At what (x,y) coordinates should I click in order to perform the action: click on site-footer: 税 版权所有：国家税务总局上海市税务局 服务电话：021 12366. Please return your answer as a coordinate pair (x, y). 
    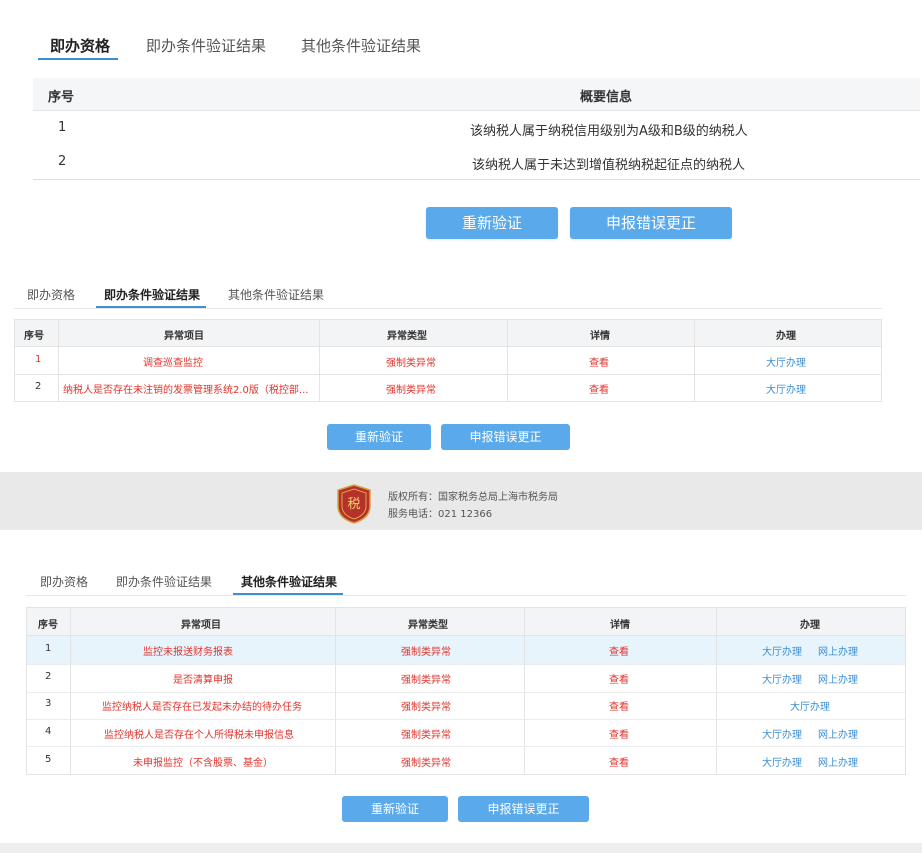
    Looking at the image, I should click on (461, 501).